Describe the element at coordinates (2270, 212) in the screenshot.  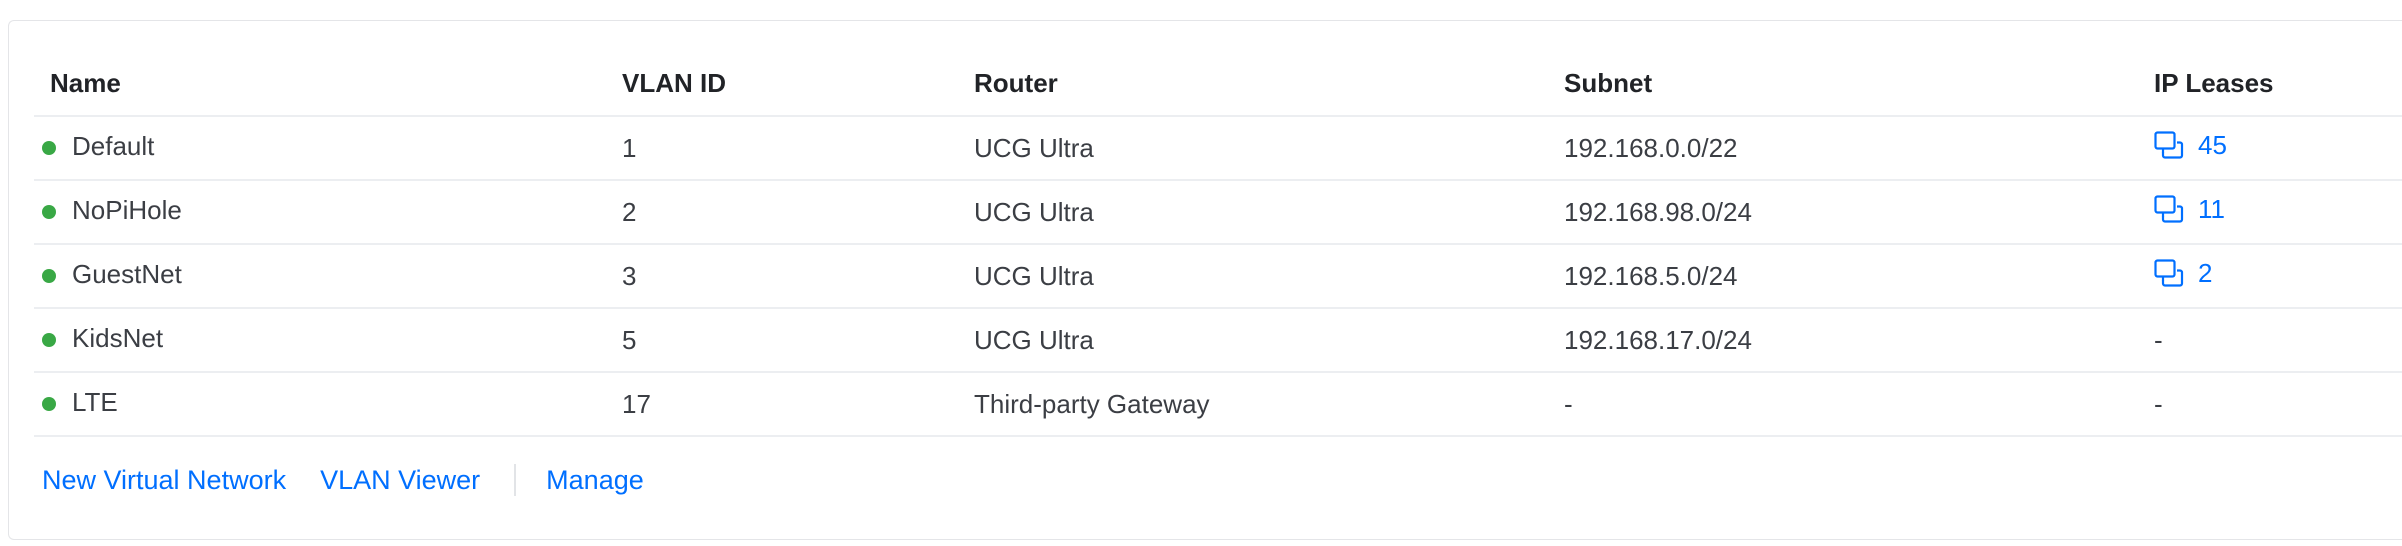
I see `cell-ip-leases: 11` at that location.